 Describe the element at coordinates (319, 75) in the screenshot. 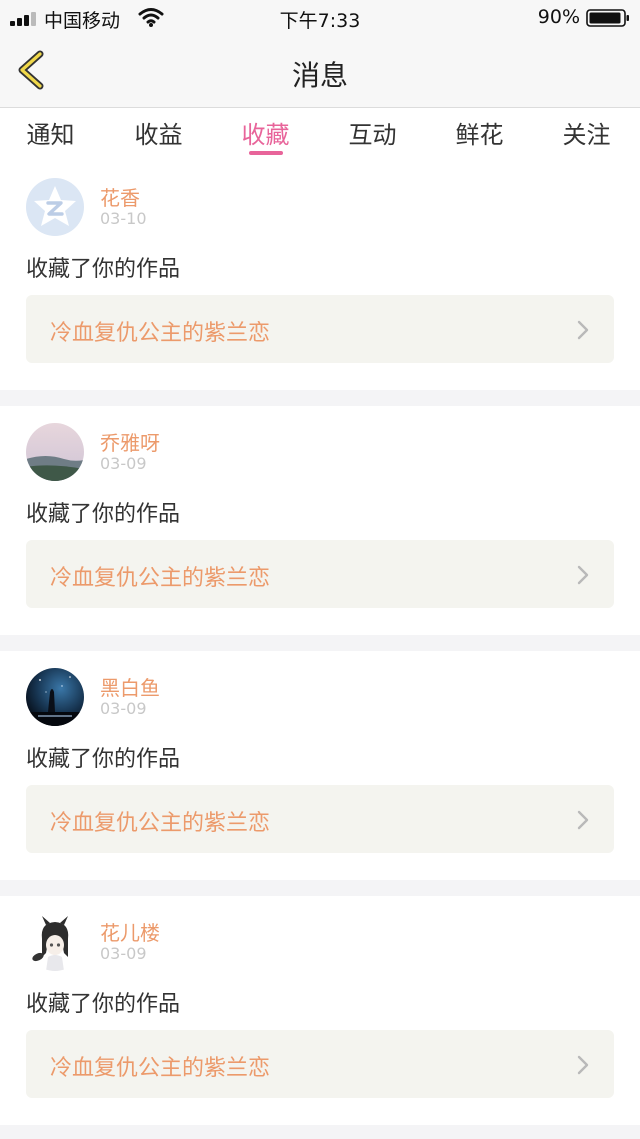

I see `page-title: 消息` at that location.